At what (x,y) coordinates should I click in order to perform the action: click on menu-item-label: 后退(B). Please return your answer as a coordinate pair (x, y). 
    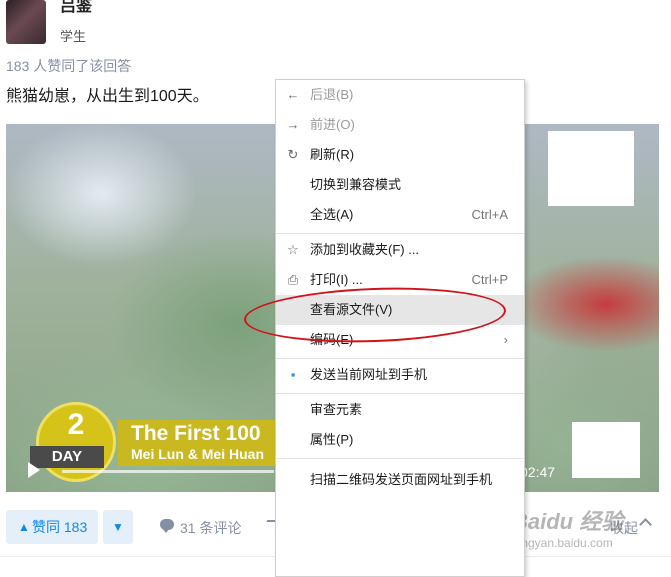
    Looking at the image, I should click on (332, 94).